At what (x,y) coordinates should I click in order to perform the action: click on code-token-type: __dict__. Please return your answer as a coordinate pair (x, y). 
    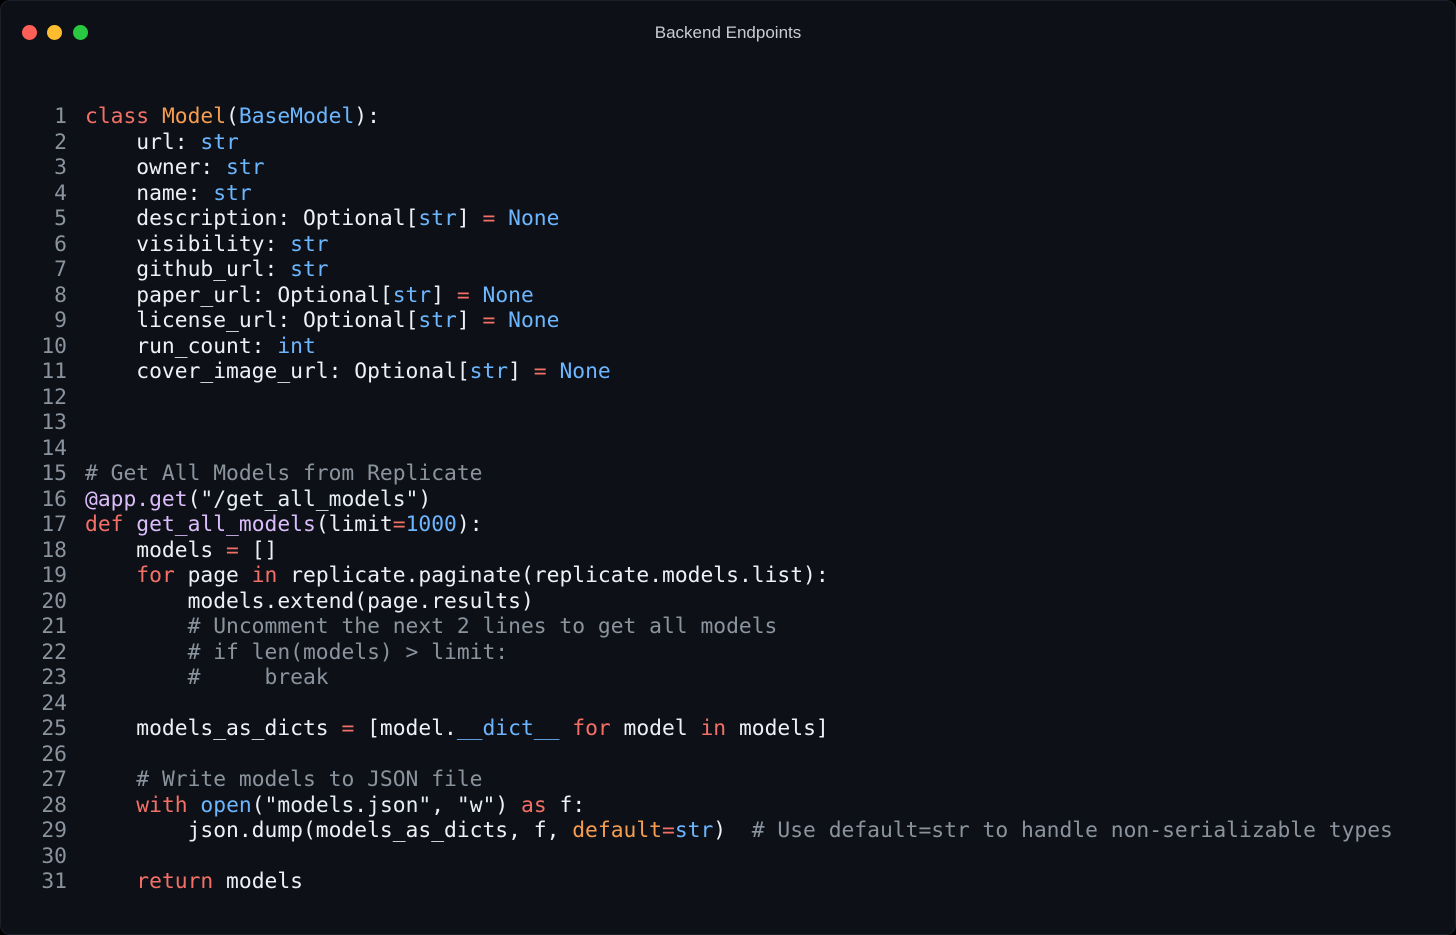
    Looking at the image, I should click on (508, 728).